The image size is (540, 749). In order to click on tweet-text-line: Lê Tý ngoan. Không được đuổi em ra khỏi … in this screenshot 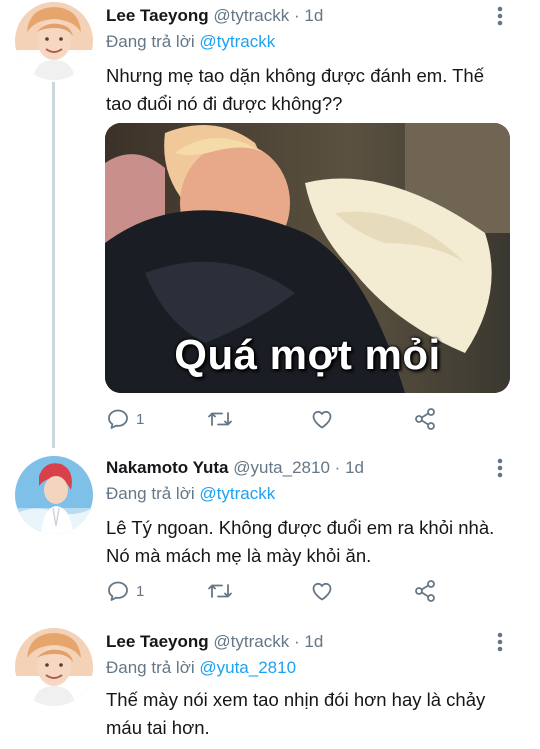, I will do `click(300, 527)`.